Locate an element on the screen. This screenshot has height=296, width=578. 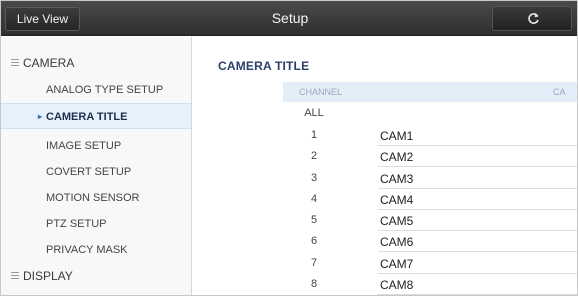
sidebar-item-ptz-setup: PTZ SETUP is located at coordinates (96, 224).